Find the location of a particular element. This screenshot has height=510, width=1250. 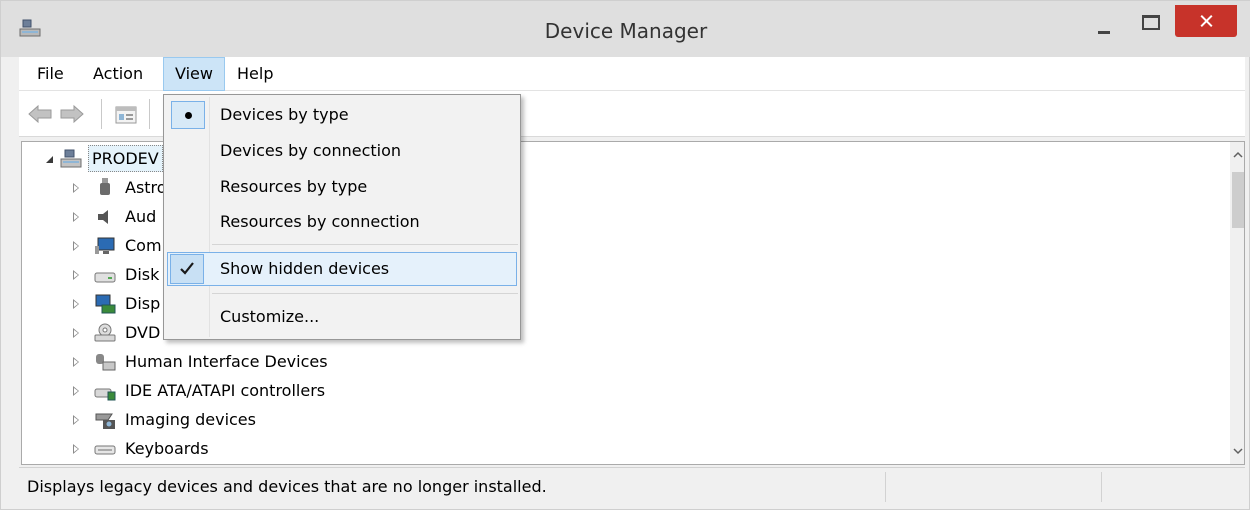

menu-item-label: Show hidden devices is located at coordinates (305, 268).